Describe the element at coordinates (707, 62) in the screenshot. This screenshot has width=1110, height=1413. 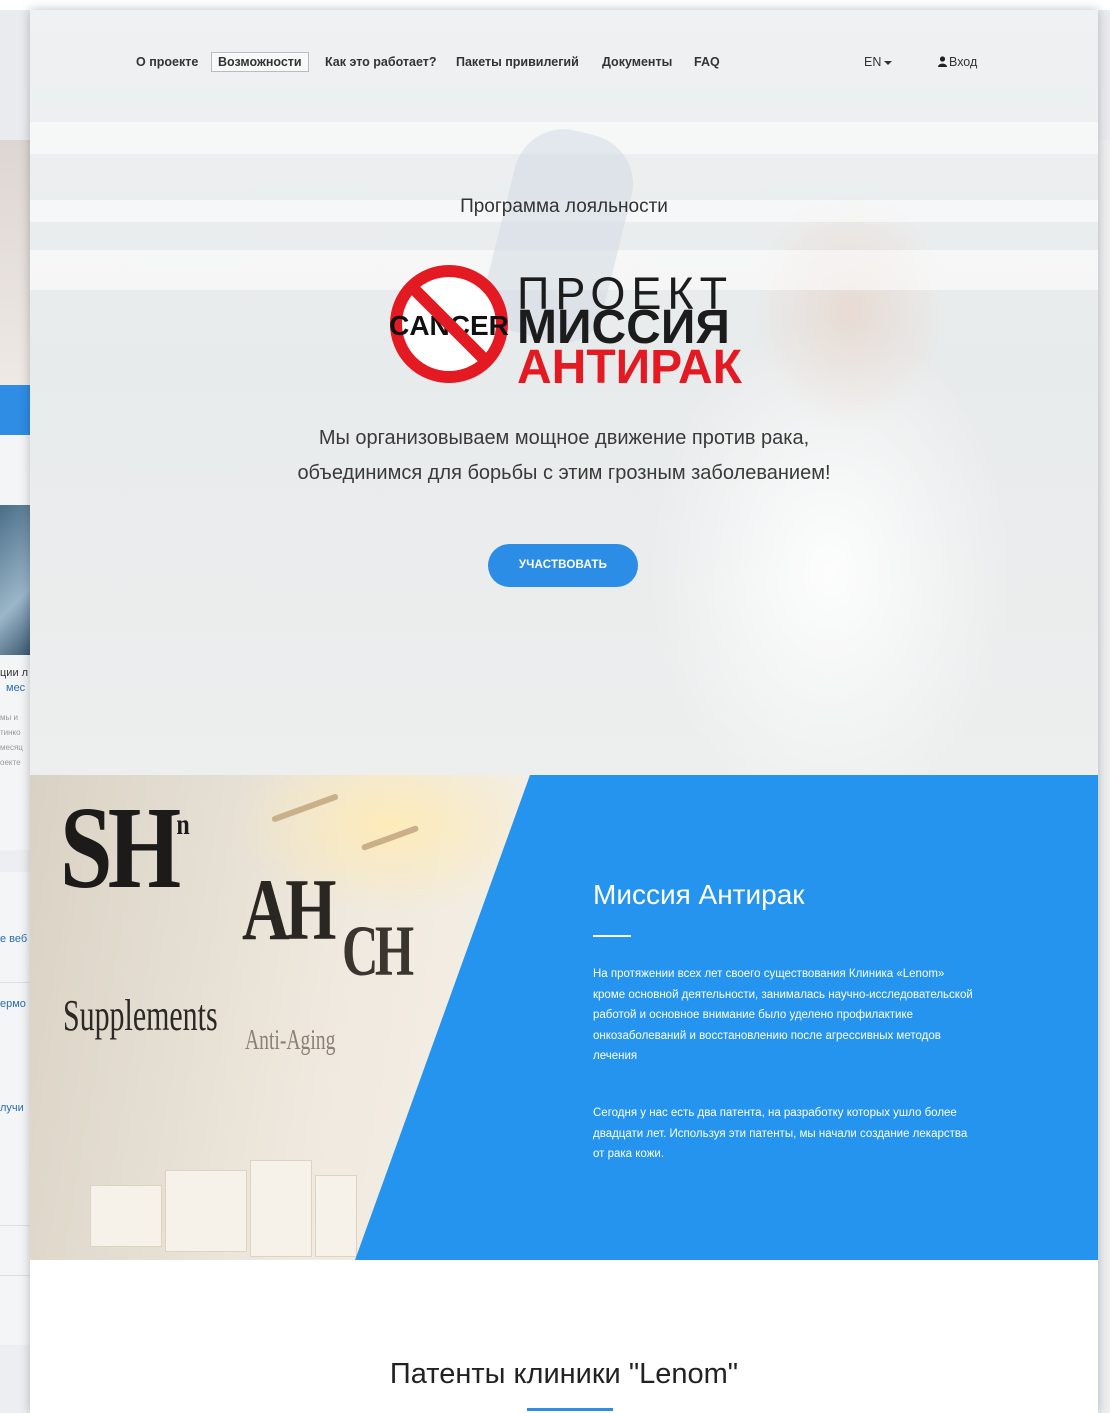
I see `nav-item-faq: FAQ` at that location.